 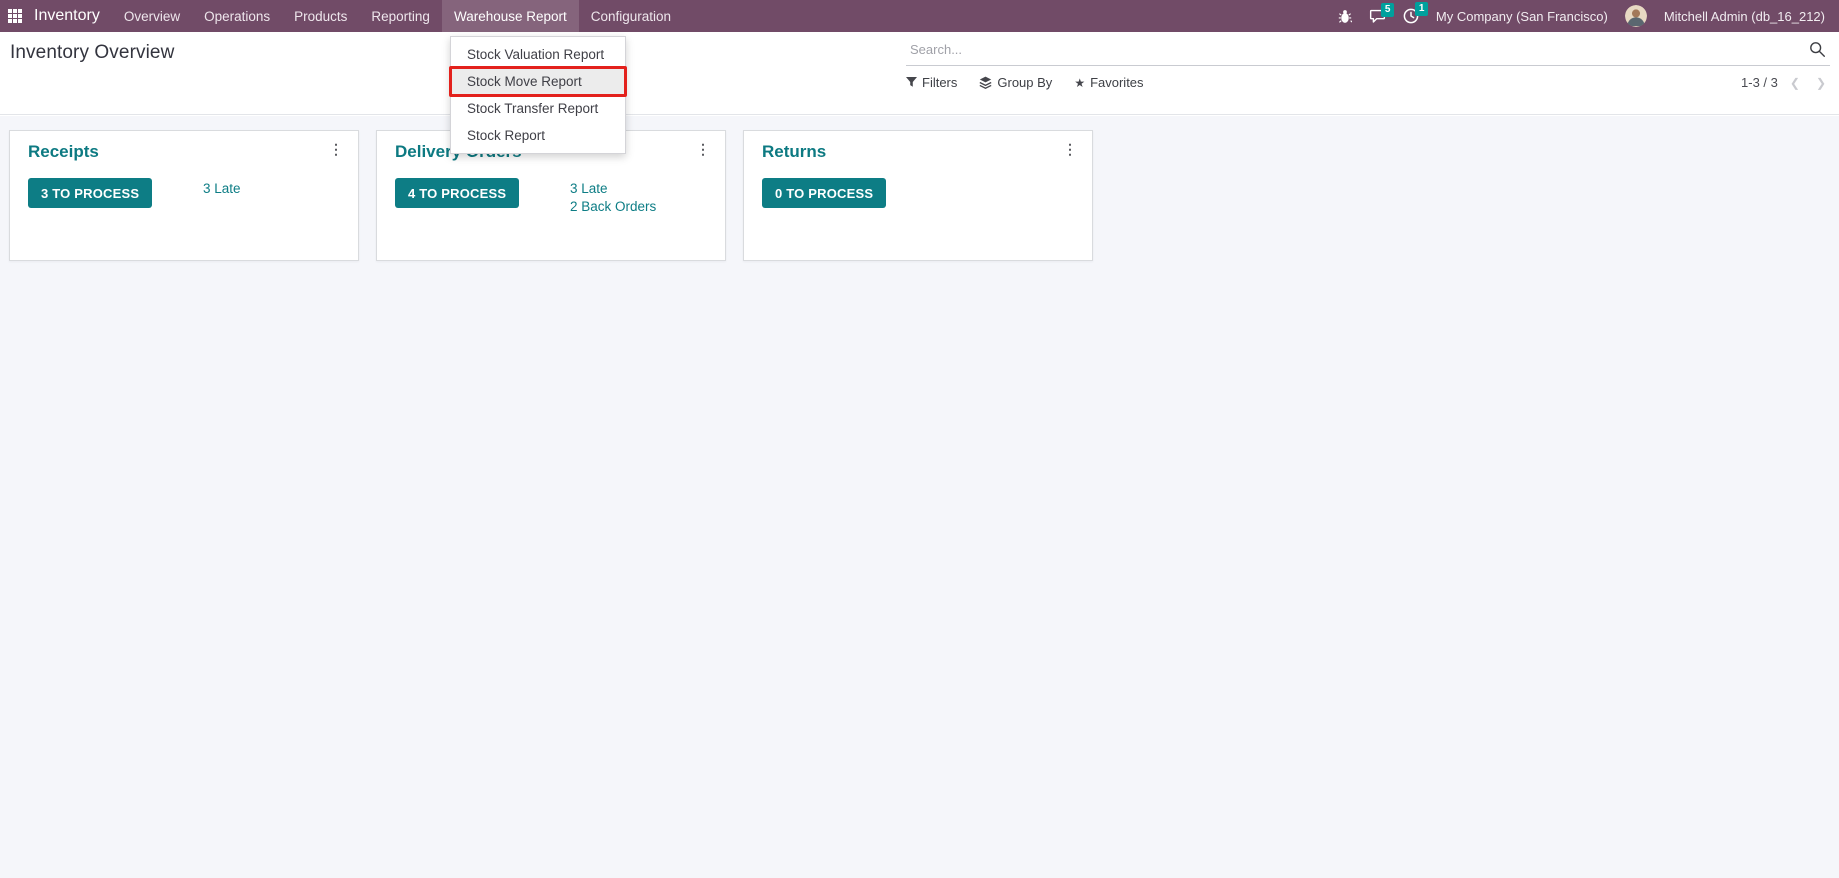 What do you see at coordinates (631, 16) in the screenshot?
I see `menu-configuration: Configuration` at bounding box center [631, 16].